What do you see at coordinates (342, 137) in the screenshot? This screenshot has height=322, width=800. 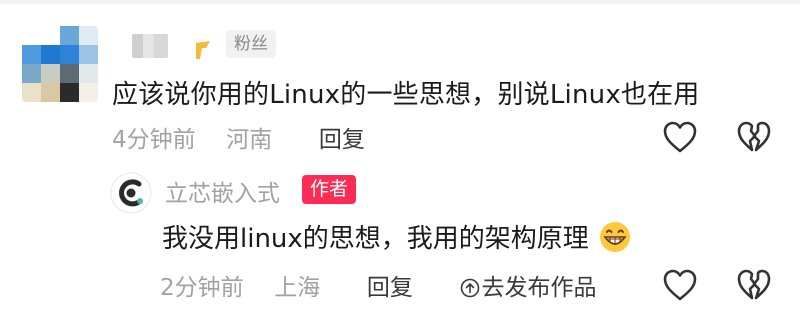 I see `reply-button: 回复` at bounding box center [342, 137].